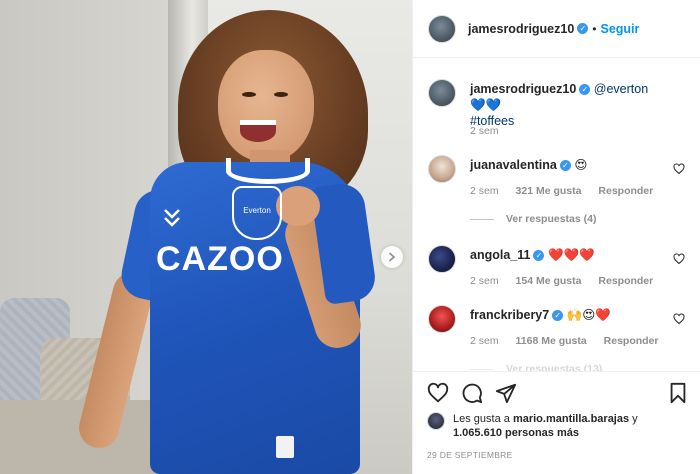  What do you see at coordinates (509, 315) in the screenshot?
I see `comment-username: franckribery7` at bounding box center [509, 315].